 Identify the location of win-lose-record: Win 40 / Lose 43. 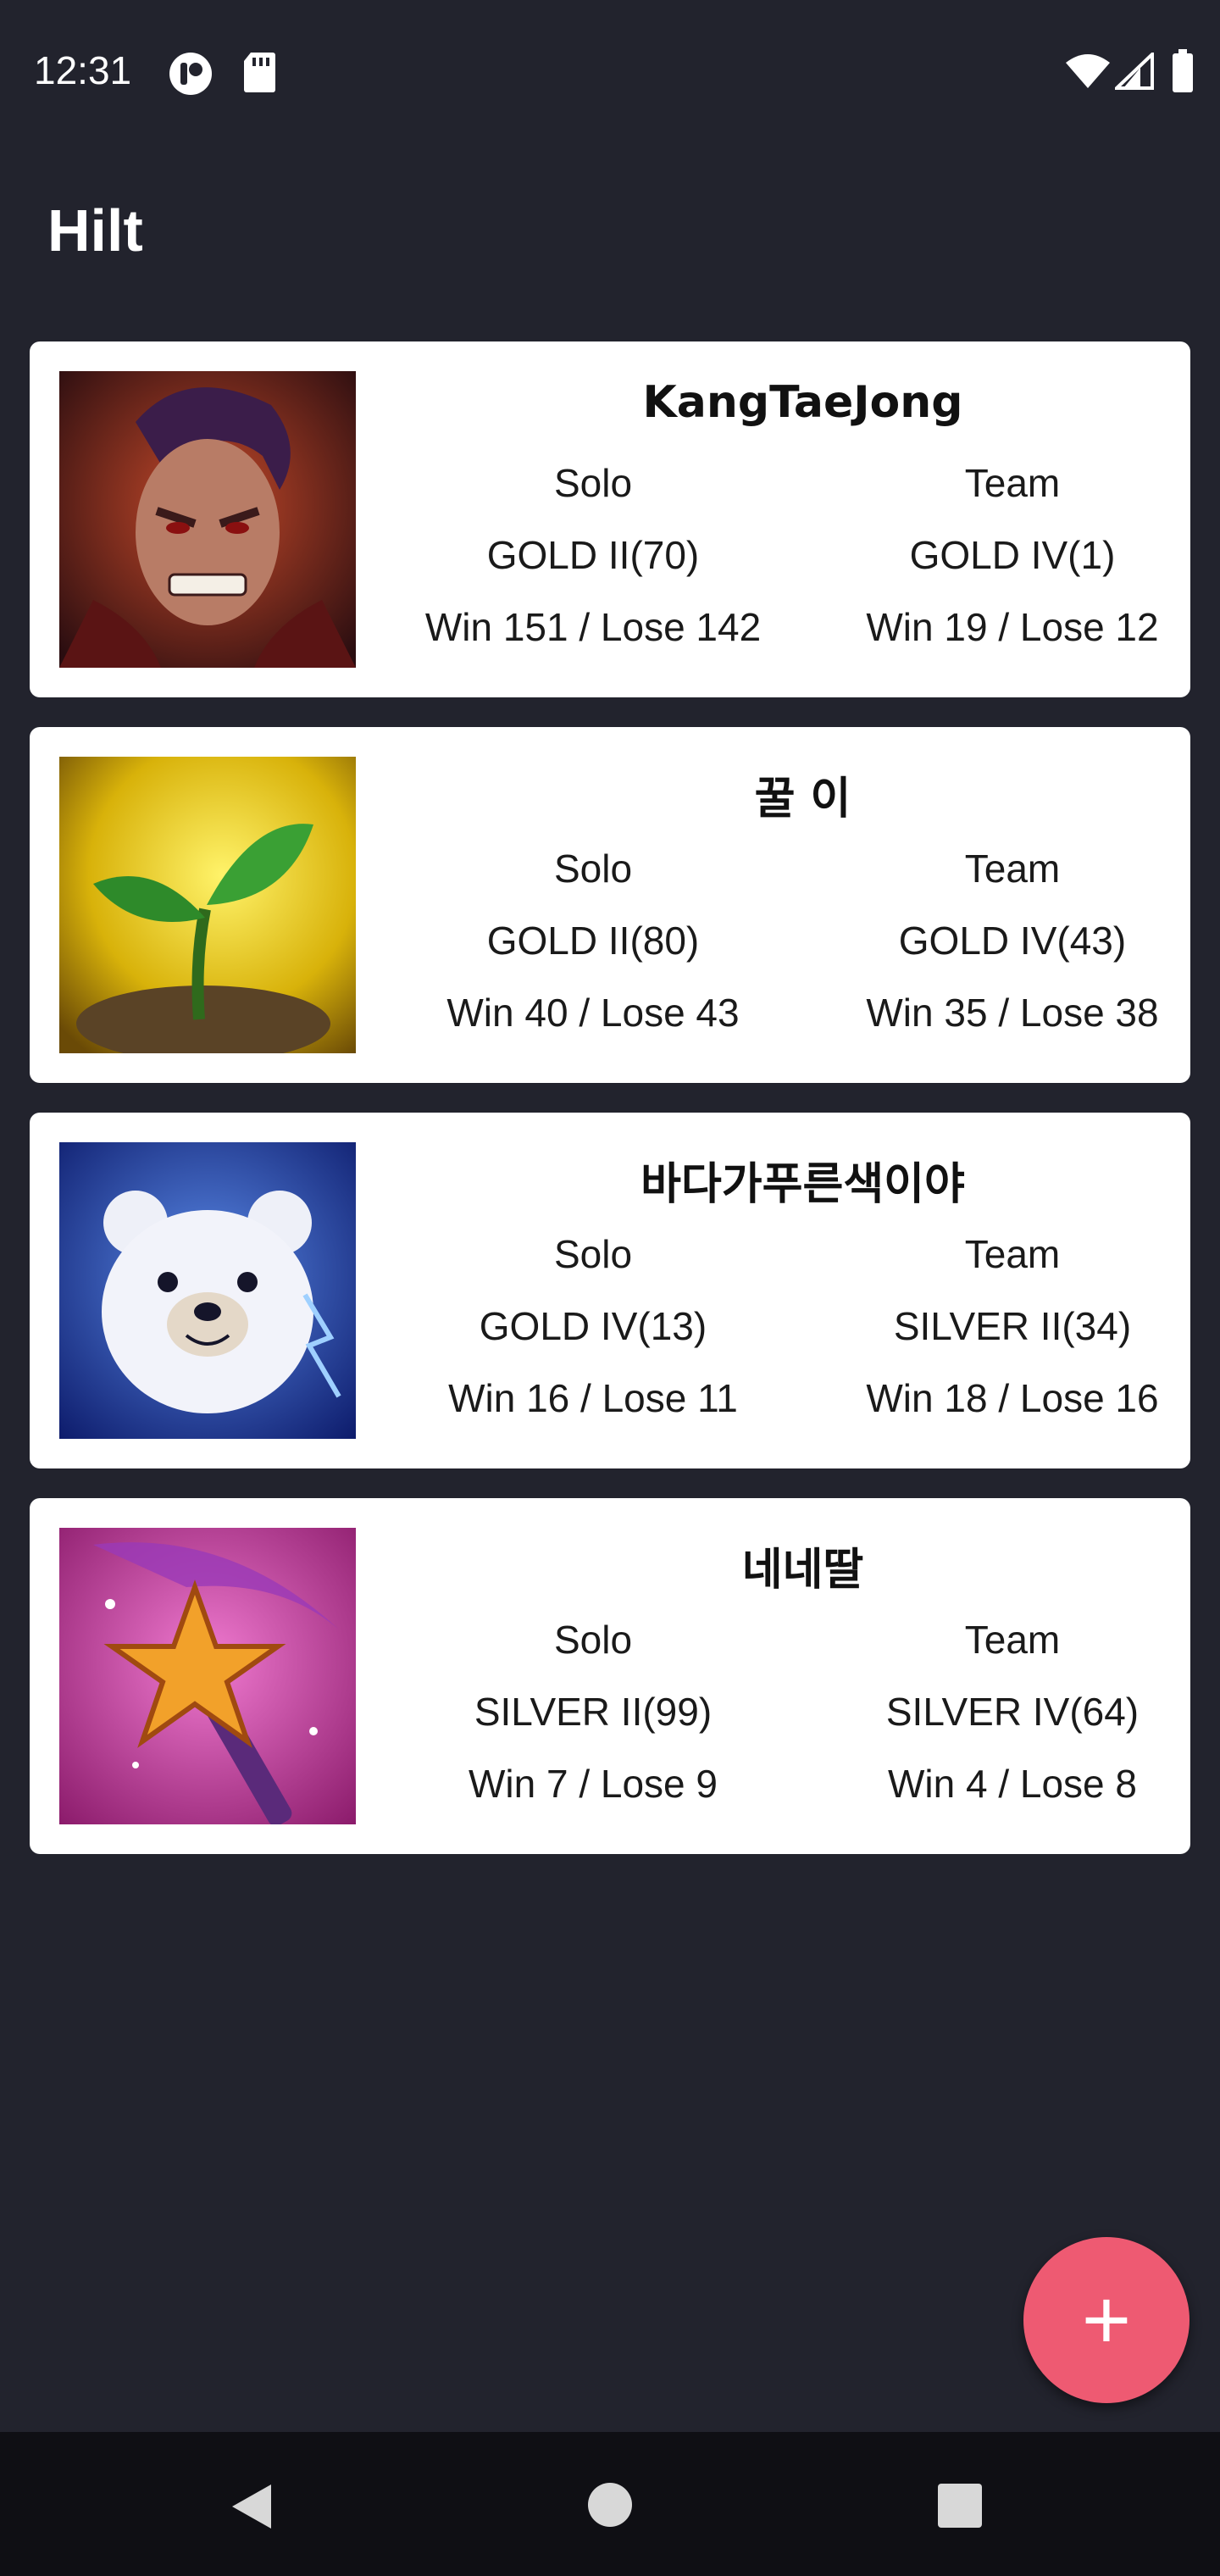
(593, 1013).